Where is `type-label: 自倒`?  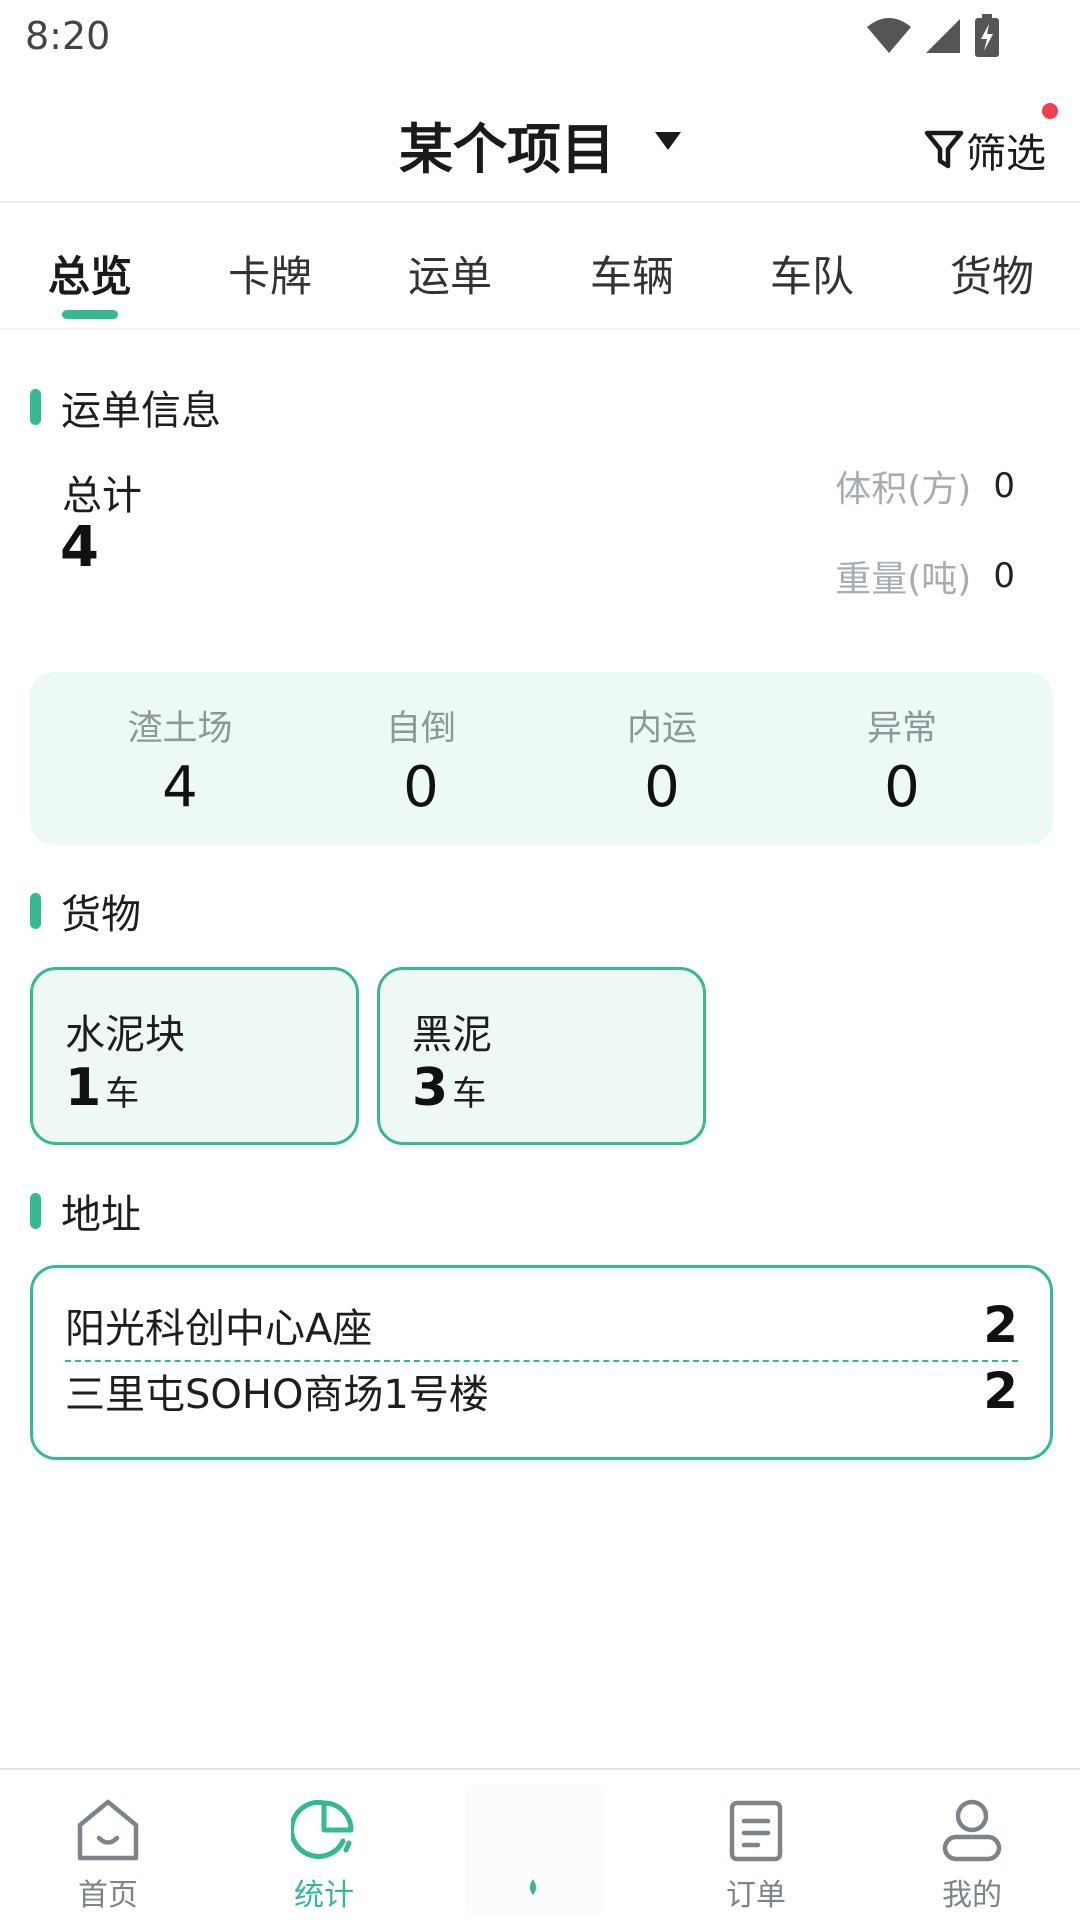
type-label: 自倒 is located at coordinates (420, 729).